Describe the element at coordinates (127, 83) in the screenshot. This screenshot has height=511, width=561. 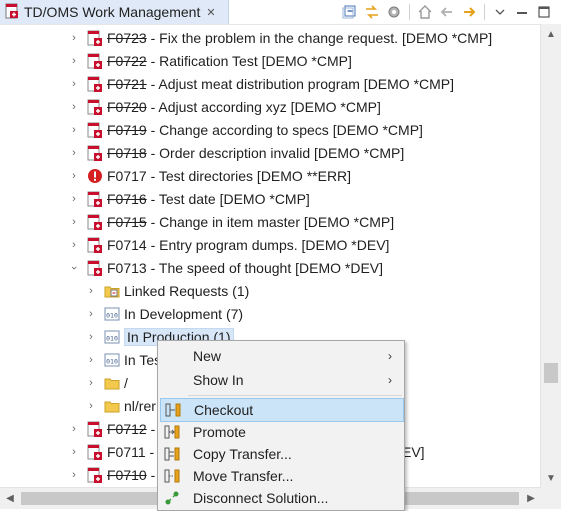
I see `request-id: F0721` at that location.